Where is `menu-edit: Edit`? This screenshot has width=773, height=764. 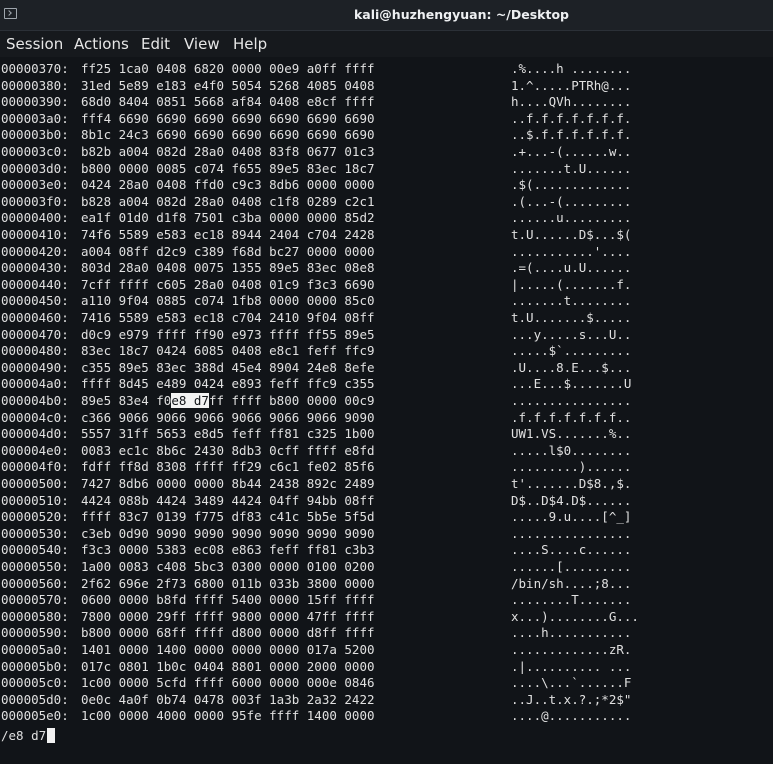 menu-edit: Edit is located at coordinates (155, 44).